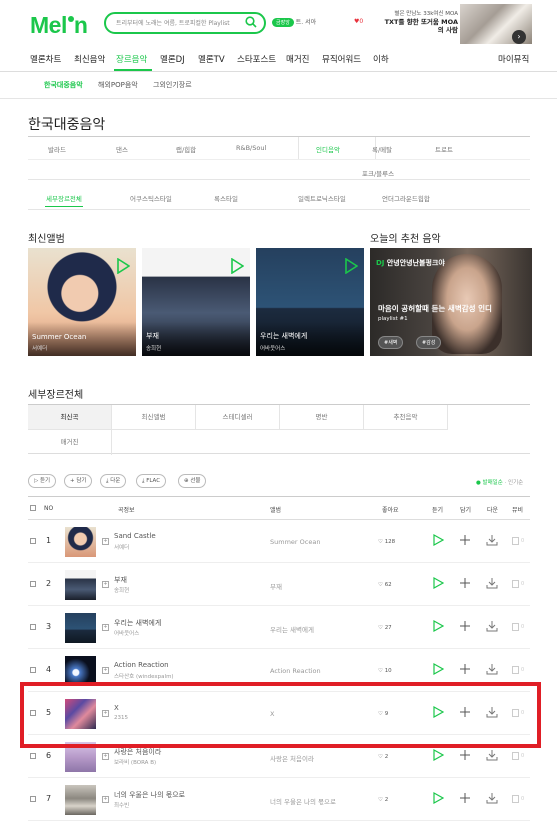 Image resolution: width=557 pixels, height=824 pixels. Describe the element at coordinates (70, 442) in the screenshot. I see `tab-magazine: 매거진` at that location.